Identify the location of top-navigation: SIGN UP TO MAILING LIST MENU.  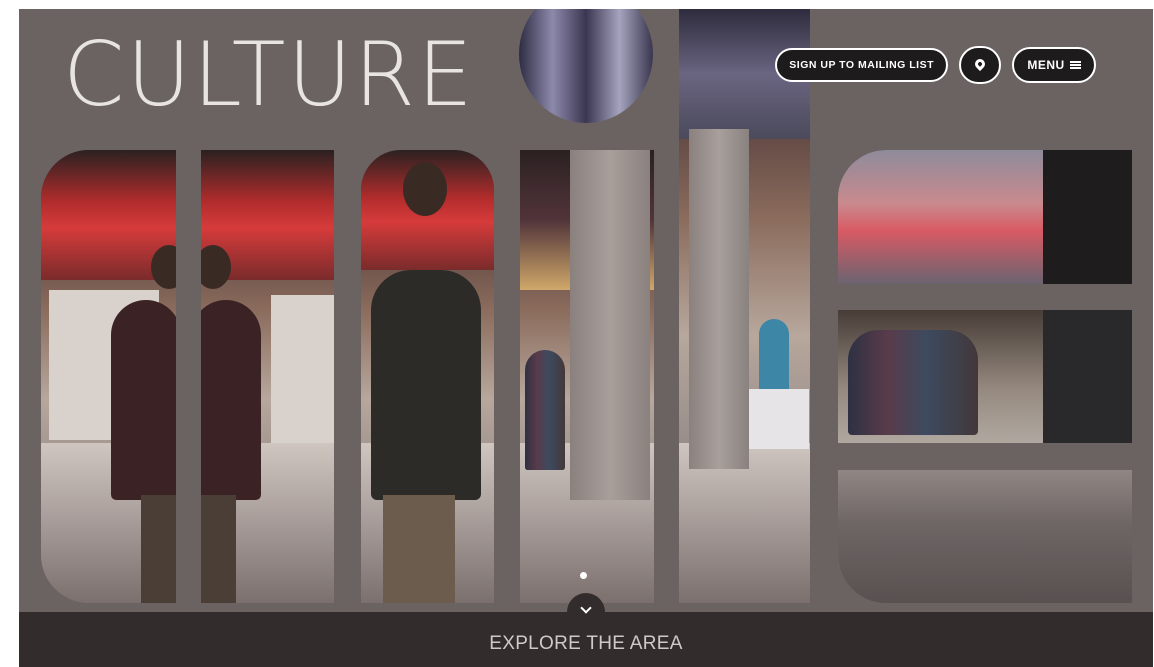
(935, 65).